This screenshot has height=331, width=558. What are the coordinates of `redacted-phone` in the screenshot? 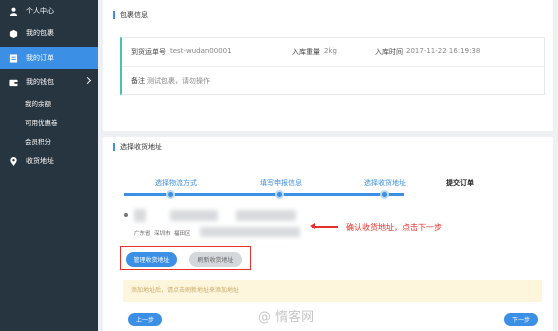 It's located at (266, 215).